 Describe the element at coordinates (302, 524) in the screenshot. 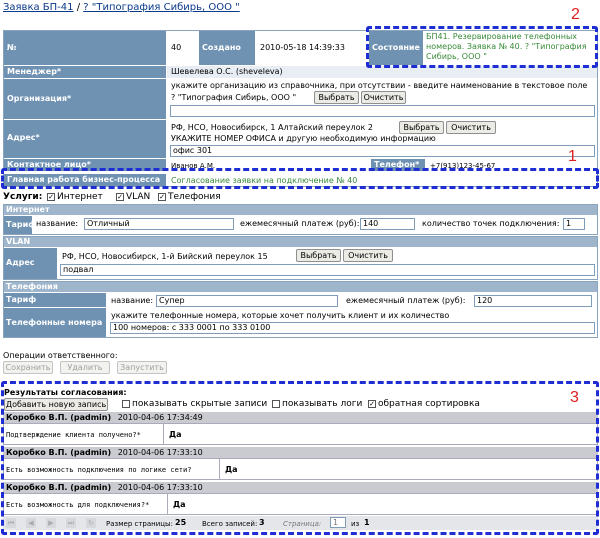

I see `page-label: Страница:` at that location.